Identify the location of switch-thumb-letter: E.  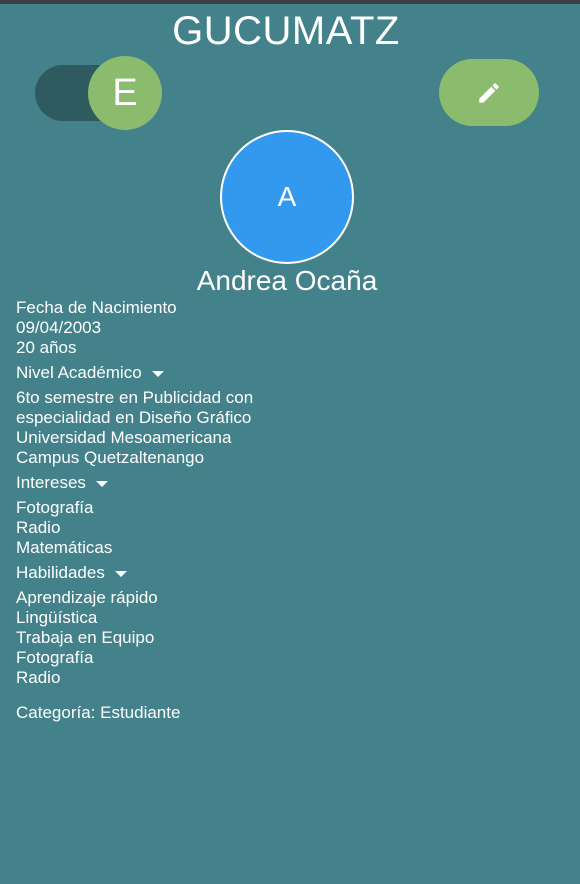
(125, 92).